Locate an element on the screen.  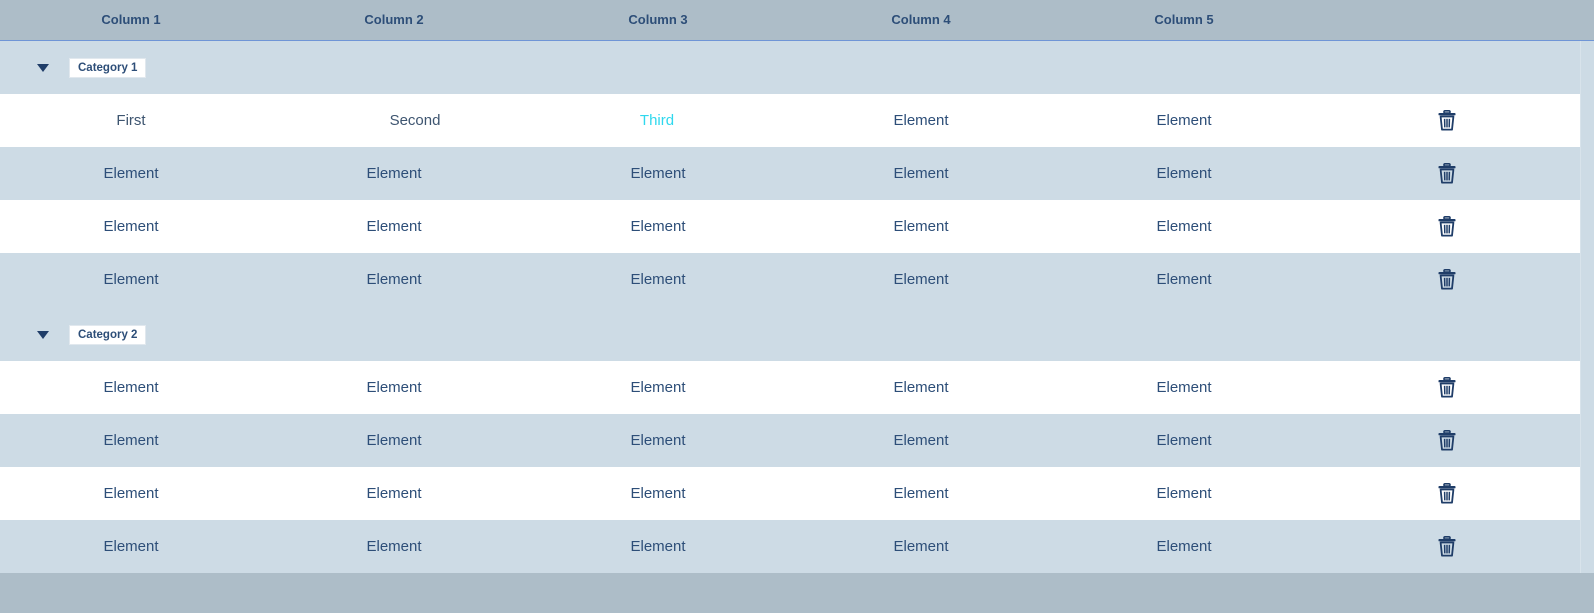
vertical-scrollbar is located at coordinates (1587, 307).